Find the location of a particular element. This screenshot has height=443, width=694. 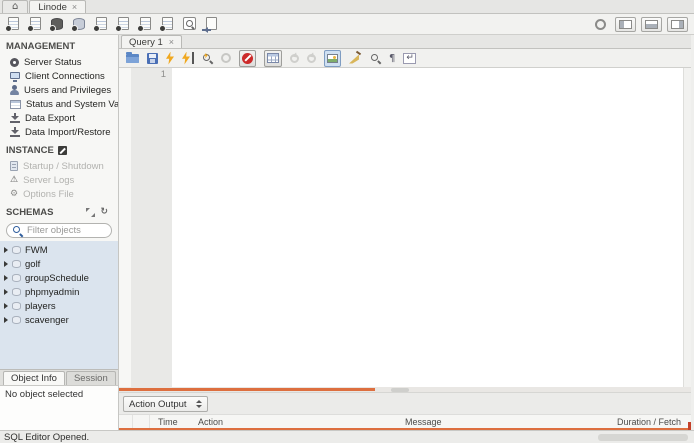

schema-label: golf is located at coordinates (33, 264).